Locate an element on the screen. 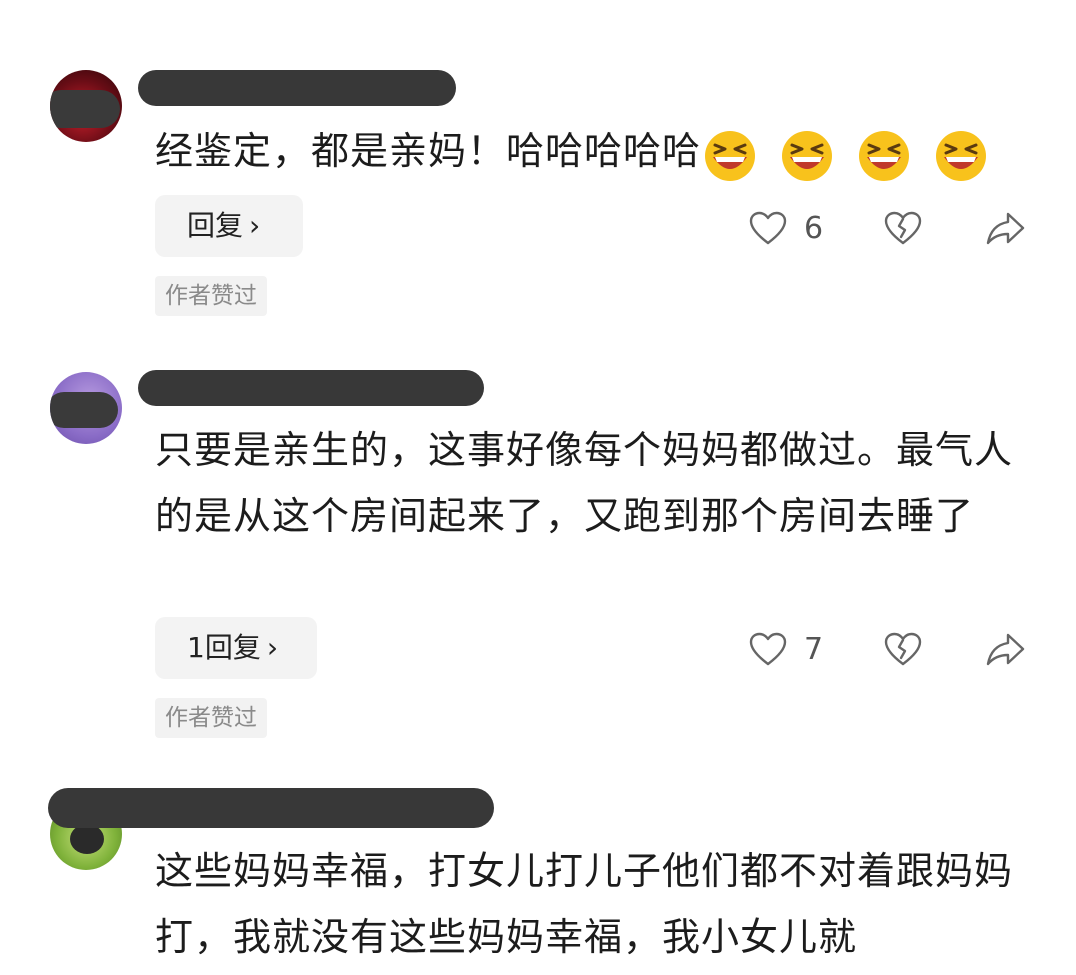 Image resolution: width=1076 pixels, height=975 pixels. comment-text: 经鉴定，都是亲妈！哈哈哈哈哈 is located at coordinates (590, 152).